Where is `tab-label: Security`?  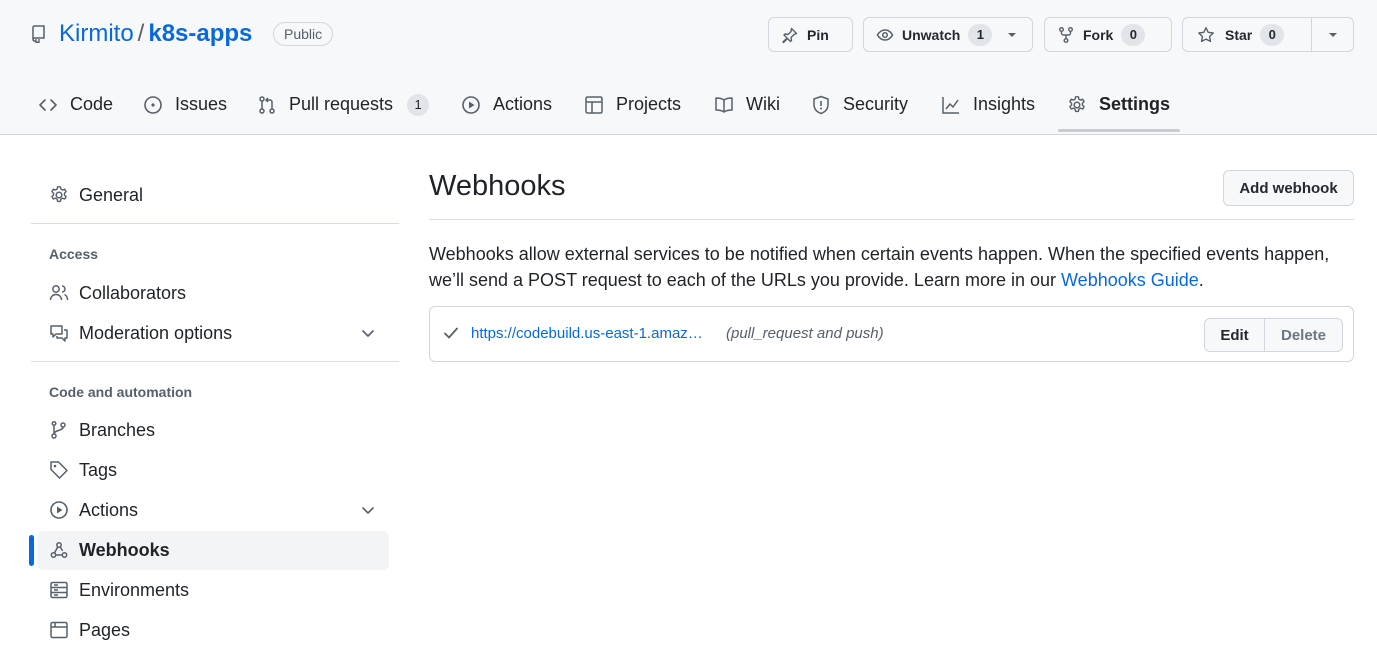 tab-label: Security is located at coordinates (876, 104).